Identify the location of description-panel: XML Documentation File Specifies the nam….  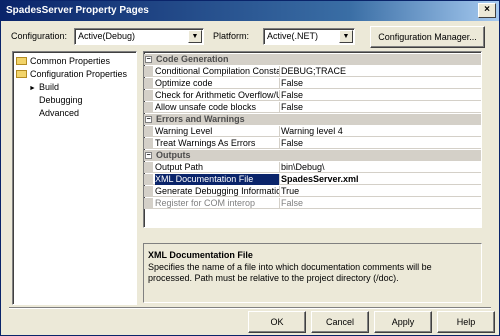
(312, 273).